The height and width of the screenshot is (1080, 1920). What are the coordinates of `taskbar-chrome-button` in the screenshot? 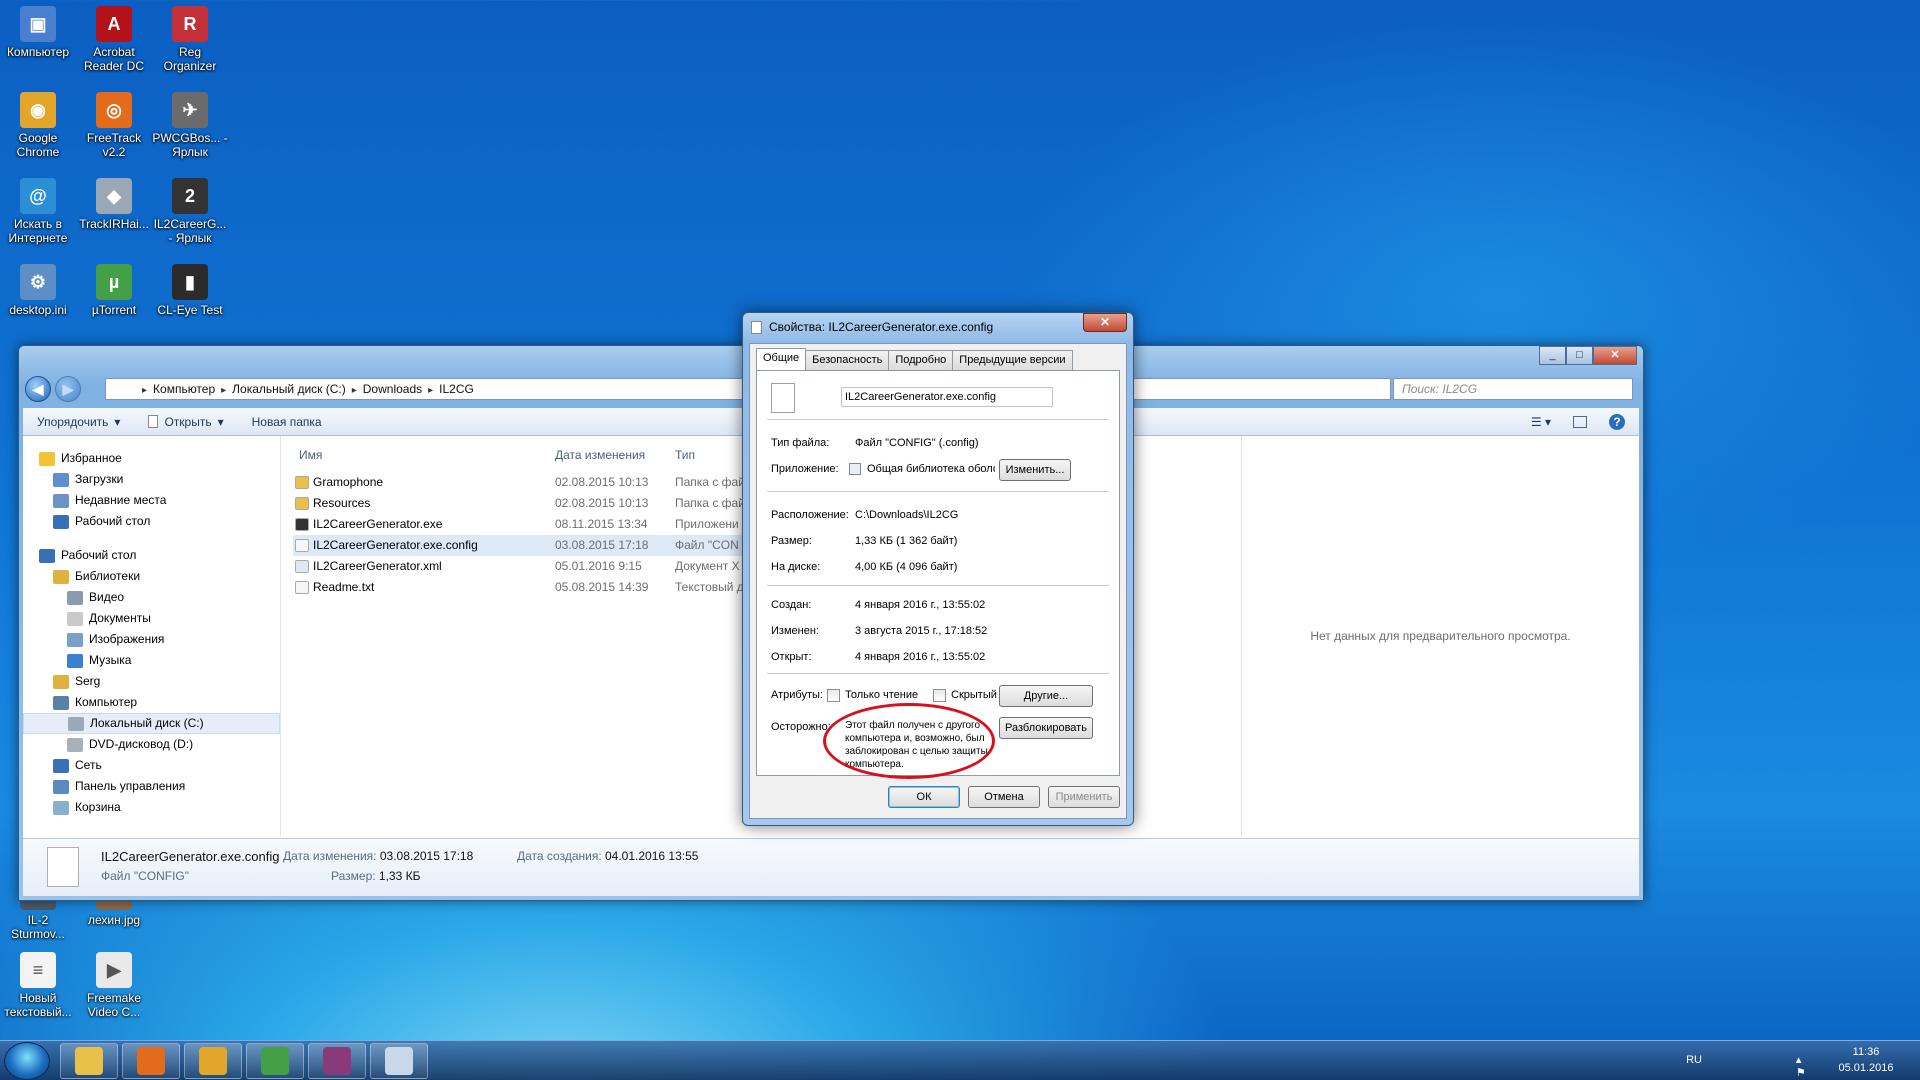 It's located at (213, 1061).